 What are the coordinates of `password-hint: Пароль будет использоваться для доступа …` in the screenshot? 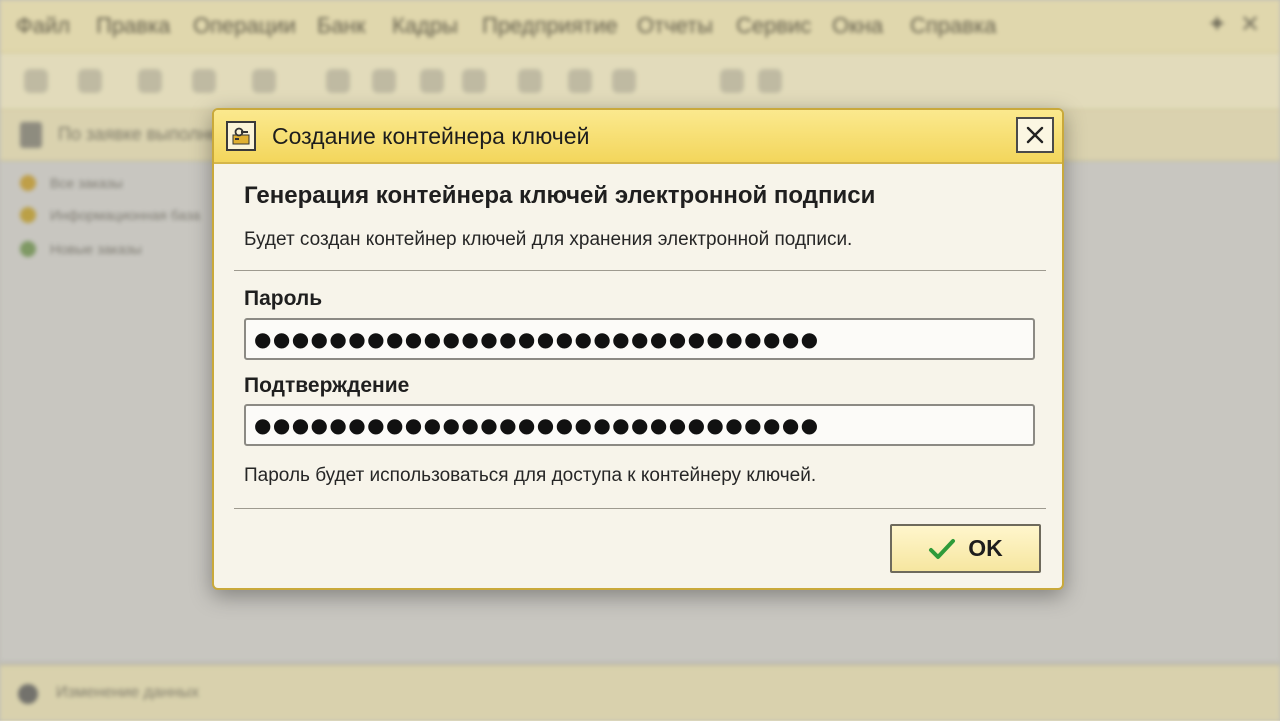 It's located at (530, 475).